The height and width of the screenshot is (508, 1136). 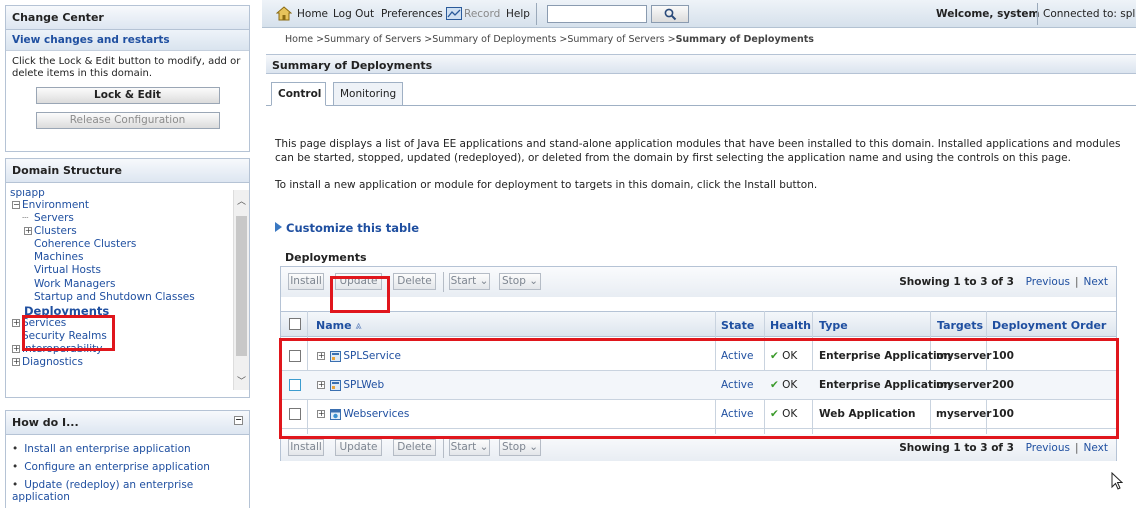 What do you see at coordinates (339, 326) in the screenshot?
I see `col-name: Name ⩓` at bounding box center [339, 326].